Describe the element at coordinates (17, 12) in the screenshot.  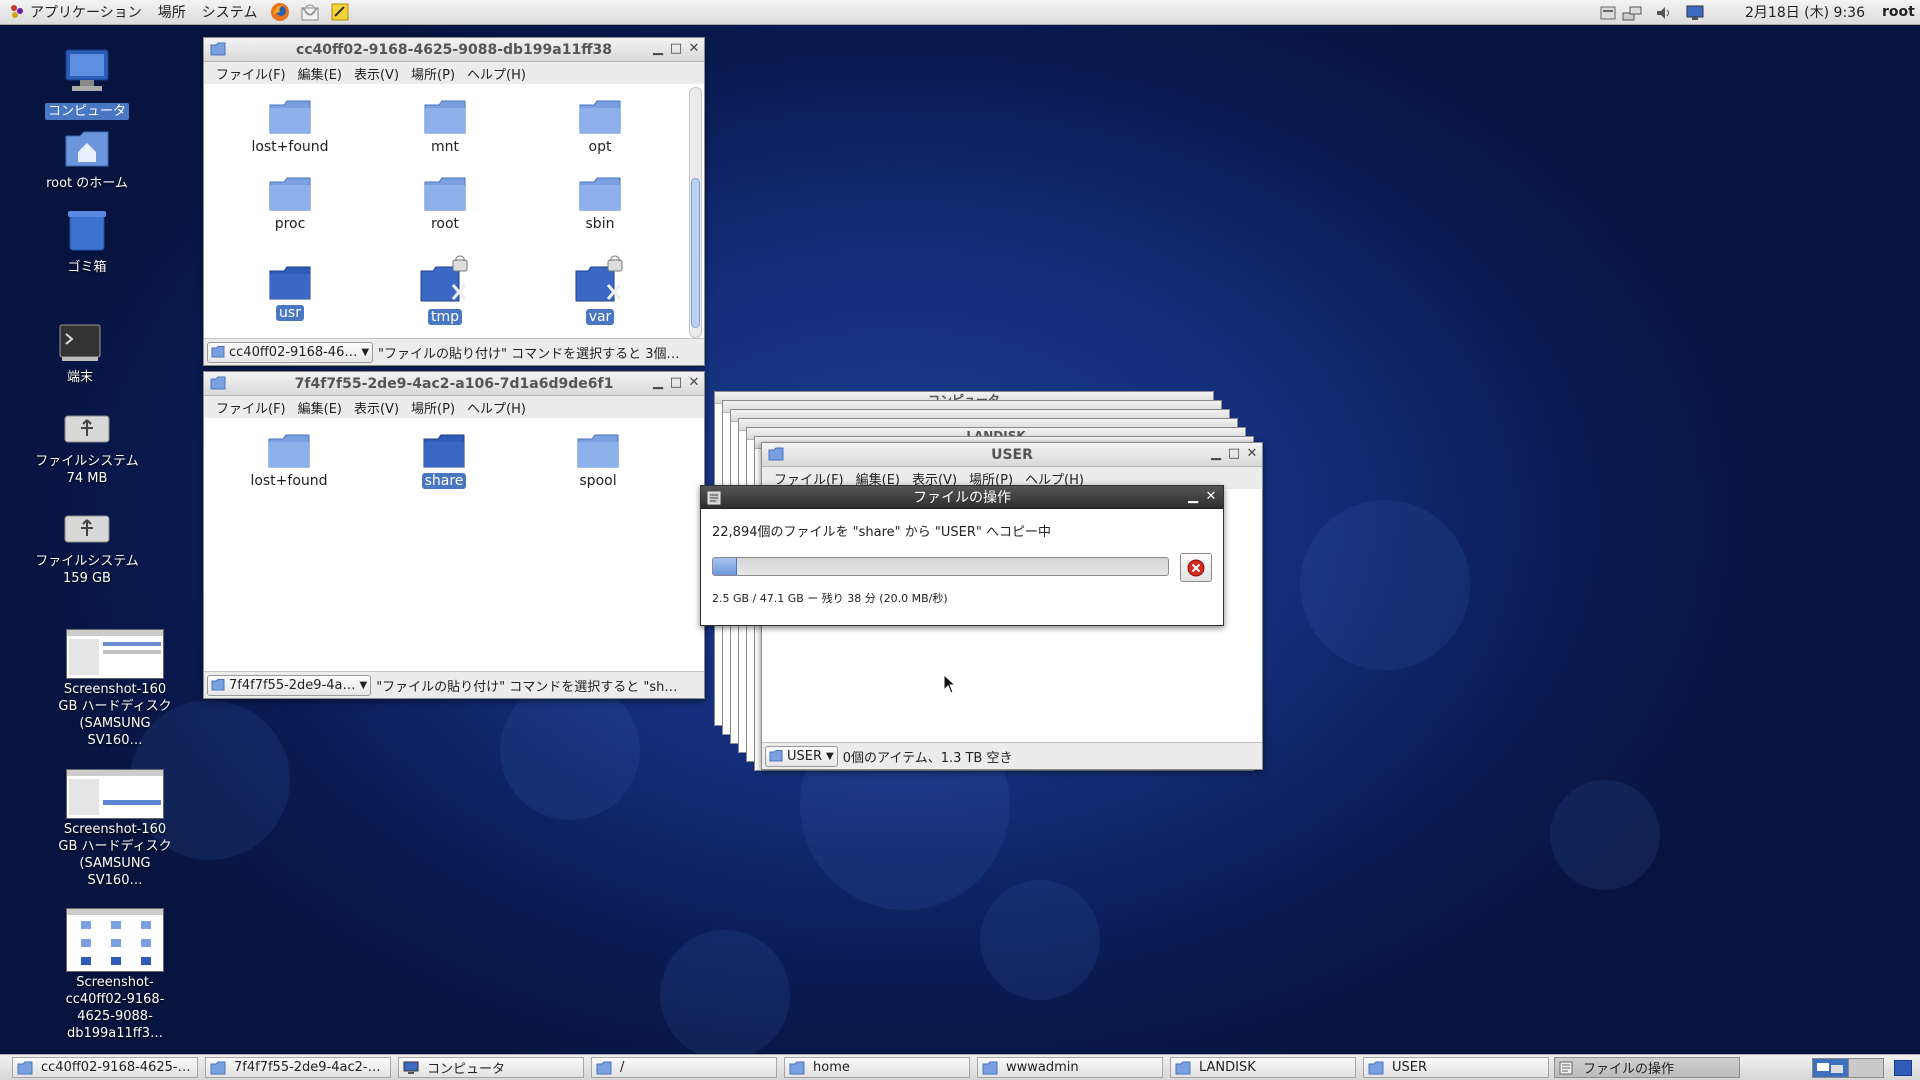
I see `apps-menu-icon` at that location.